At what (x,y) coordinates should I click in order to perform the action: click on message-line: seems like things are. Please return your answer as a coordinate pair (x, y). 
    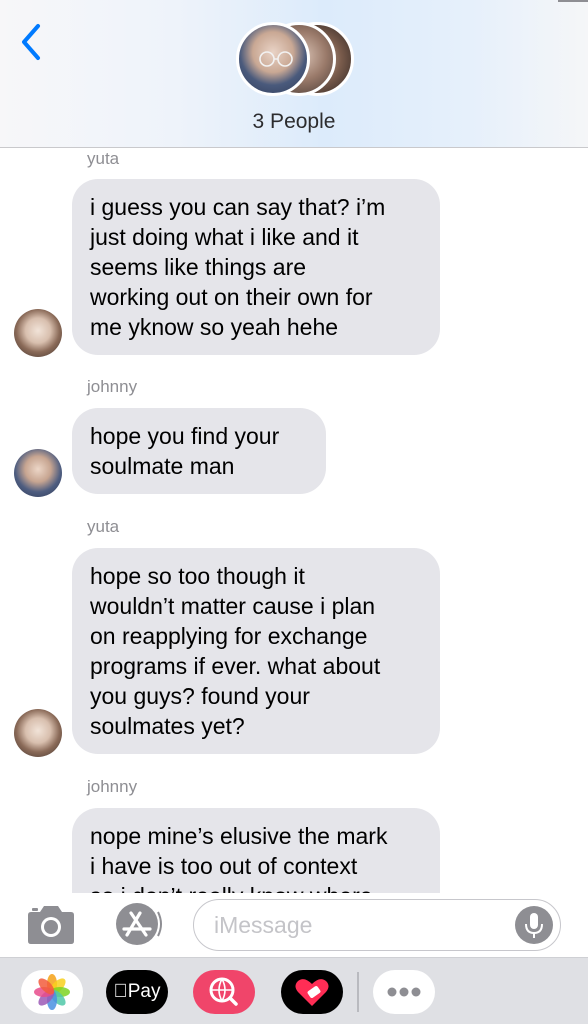
    Looking at the image, I should click on (198, 267).